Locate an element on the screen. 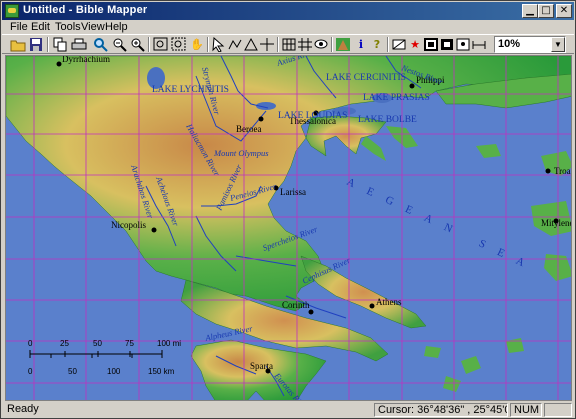 This screenshot has height=419, width=576. frame-icon is located at coordinates (431, 44).